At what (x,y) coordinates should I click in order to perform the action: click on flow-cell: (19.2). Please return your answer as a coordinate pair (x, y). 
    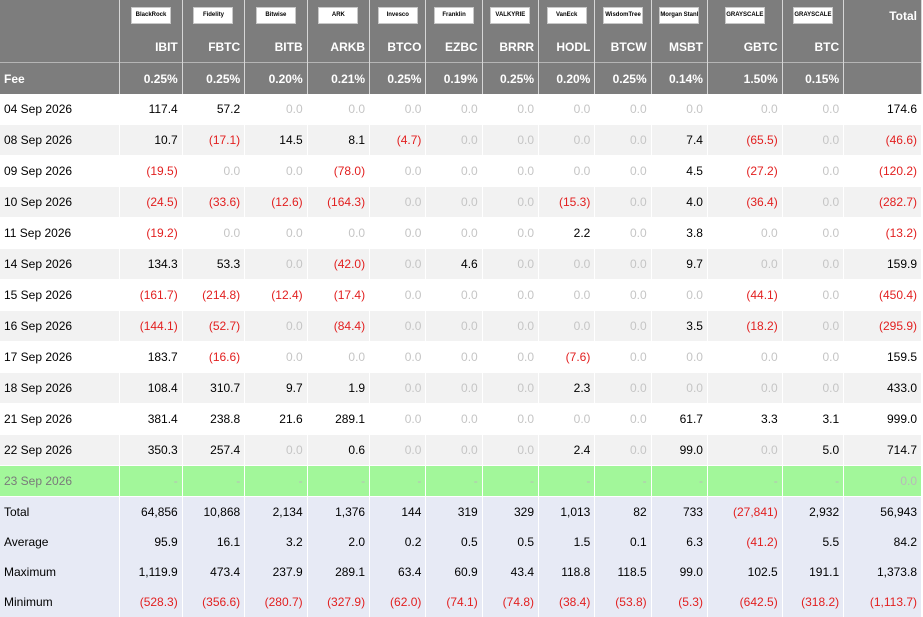
    Looking at the image, I should click on (151, 233).